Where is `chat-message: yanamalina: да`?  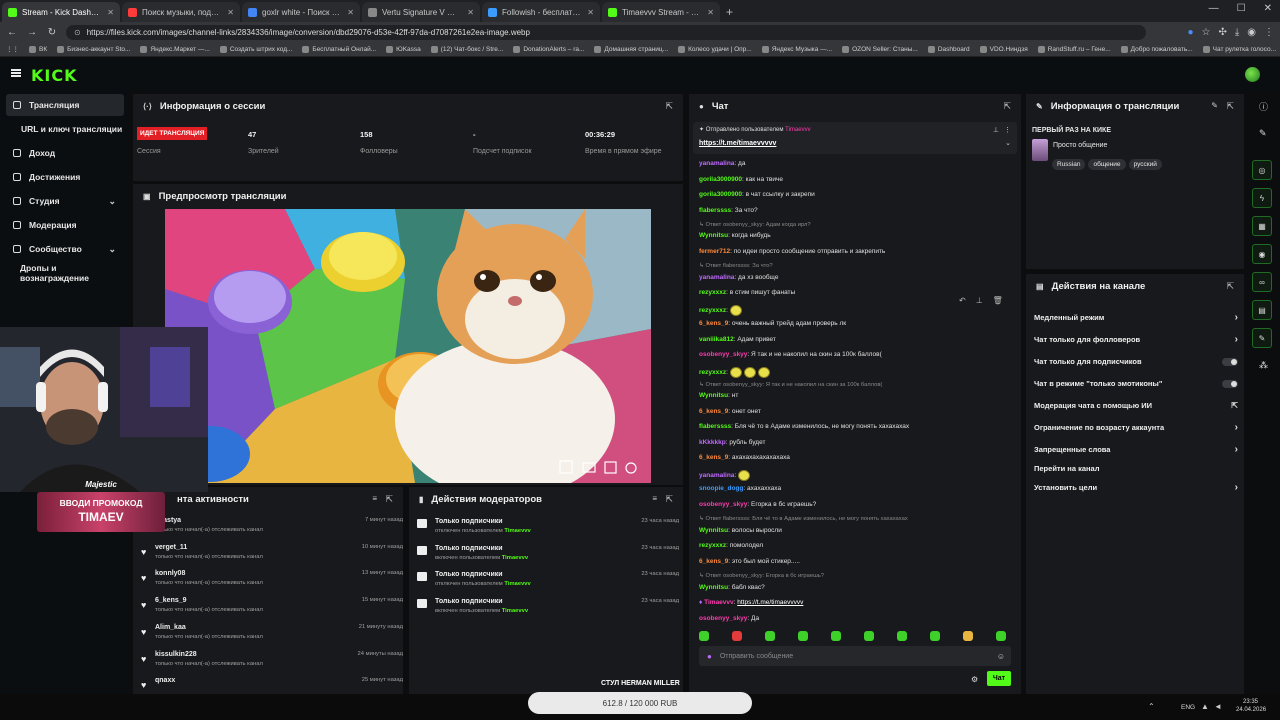 chat-message: yanamalina: да is located at coordinates (722, 163).